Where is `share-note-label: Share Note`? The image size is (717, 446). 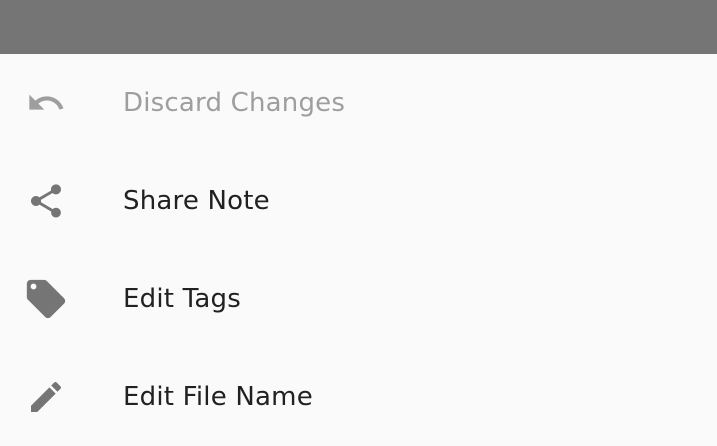 share-note-label: Share Note is located at coordinates (196, 201).